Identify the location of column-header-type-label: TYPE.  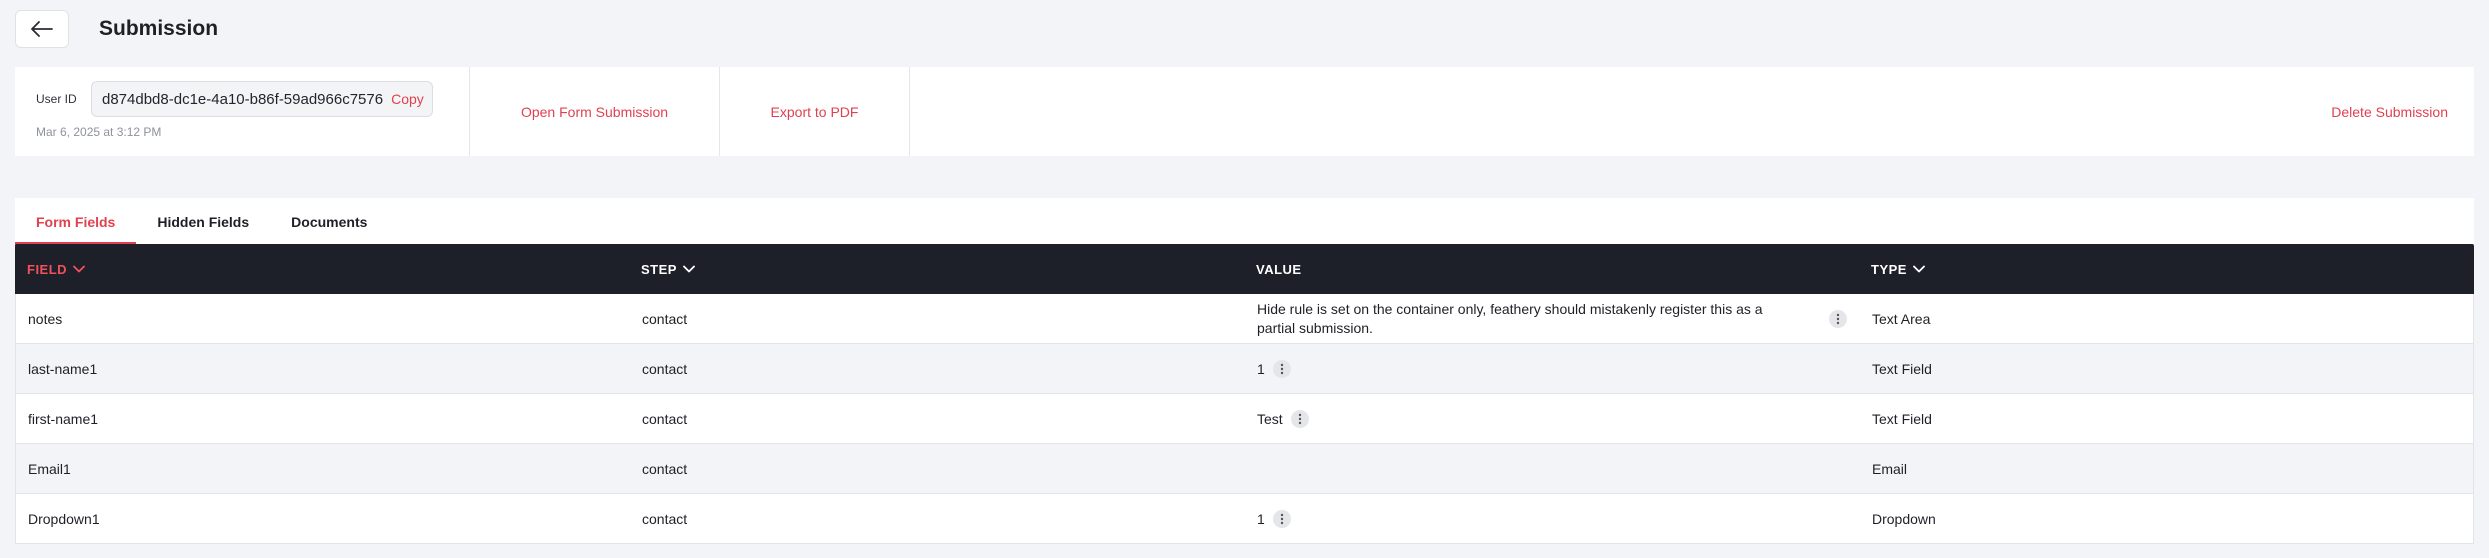
(1889, 269).